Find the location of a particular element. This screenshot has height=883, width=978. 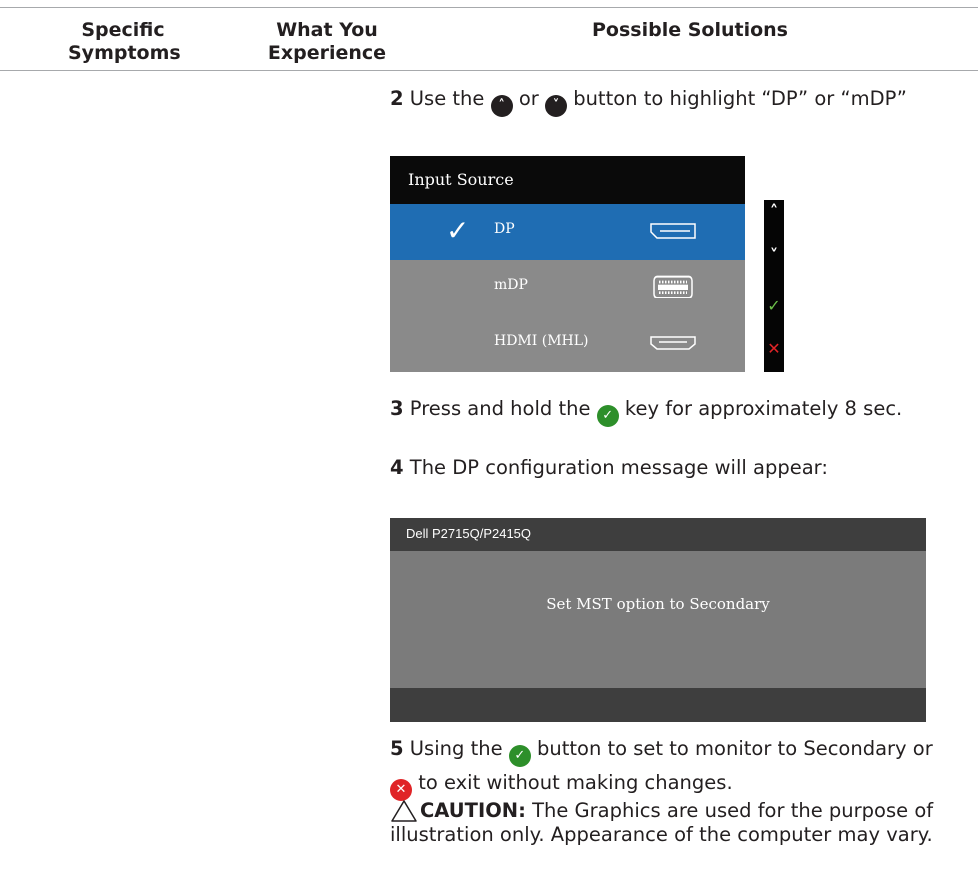

header-possible-solutions: Possible Solutions is located at coordinates (690, 30).